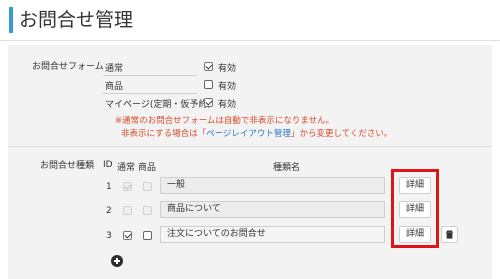 Image resolution: width=500 pixels, height=279 pixels. What do you see at coordinates (225, 121) in the screenshot?
I see `notice-line-1: ※通常のお問合せフォームは自動で非表示になりません。` at bounding box center [225, 121].